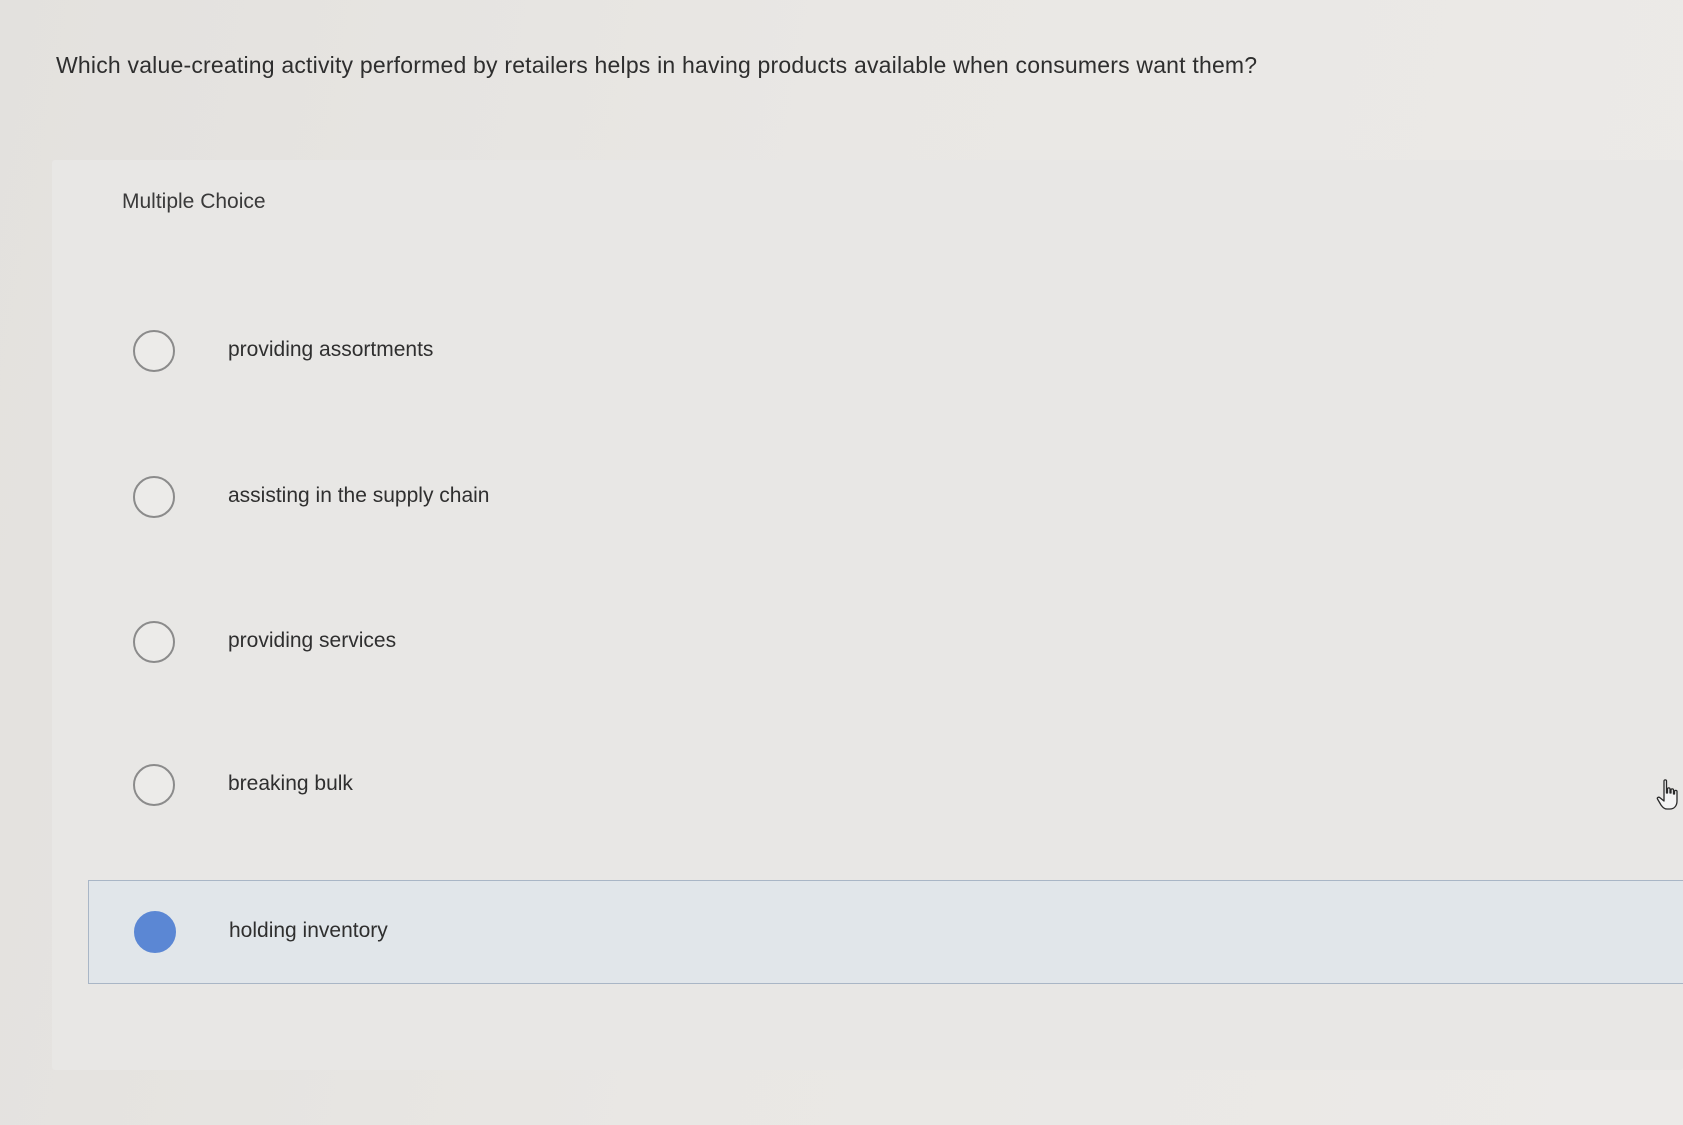 Image resolution: width=1683 pixels, height=1125 pixels. I want to click on option-label: breaking bulk, so click(290, 783).